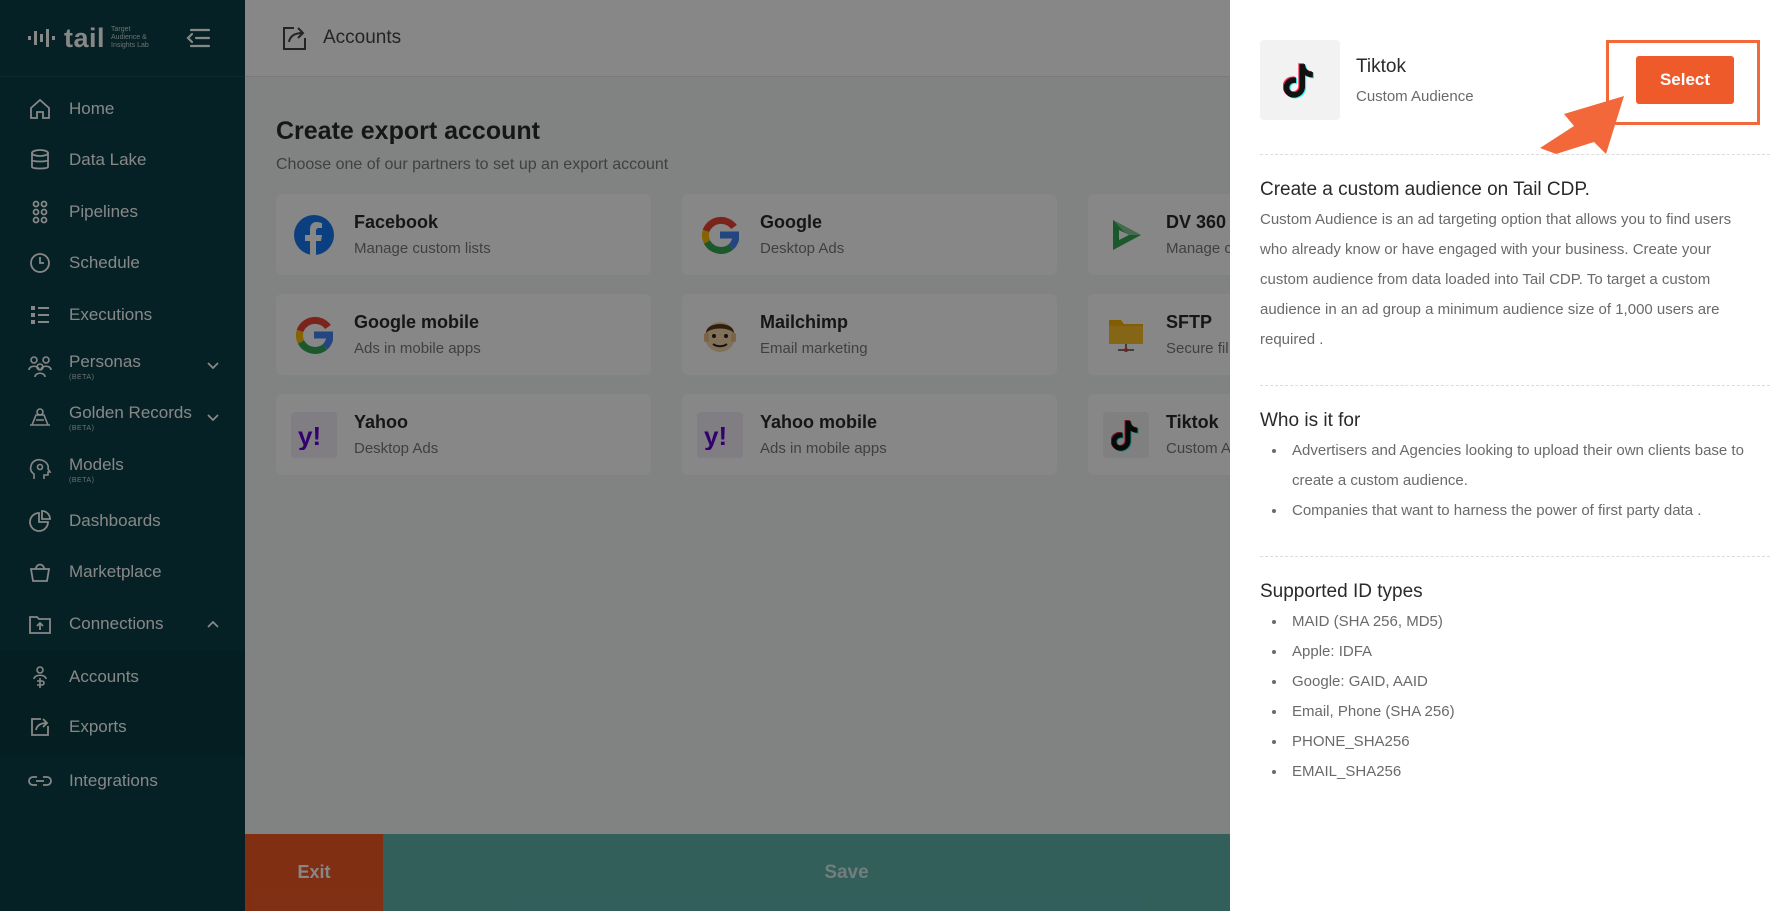 This screenshot has height=911, width=1788. Describe the element at coordinates (1505, 682) in the screenshot. I see `list-item: Google: GAID, AAID` at that location.